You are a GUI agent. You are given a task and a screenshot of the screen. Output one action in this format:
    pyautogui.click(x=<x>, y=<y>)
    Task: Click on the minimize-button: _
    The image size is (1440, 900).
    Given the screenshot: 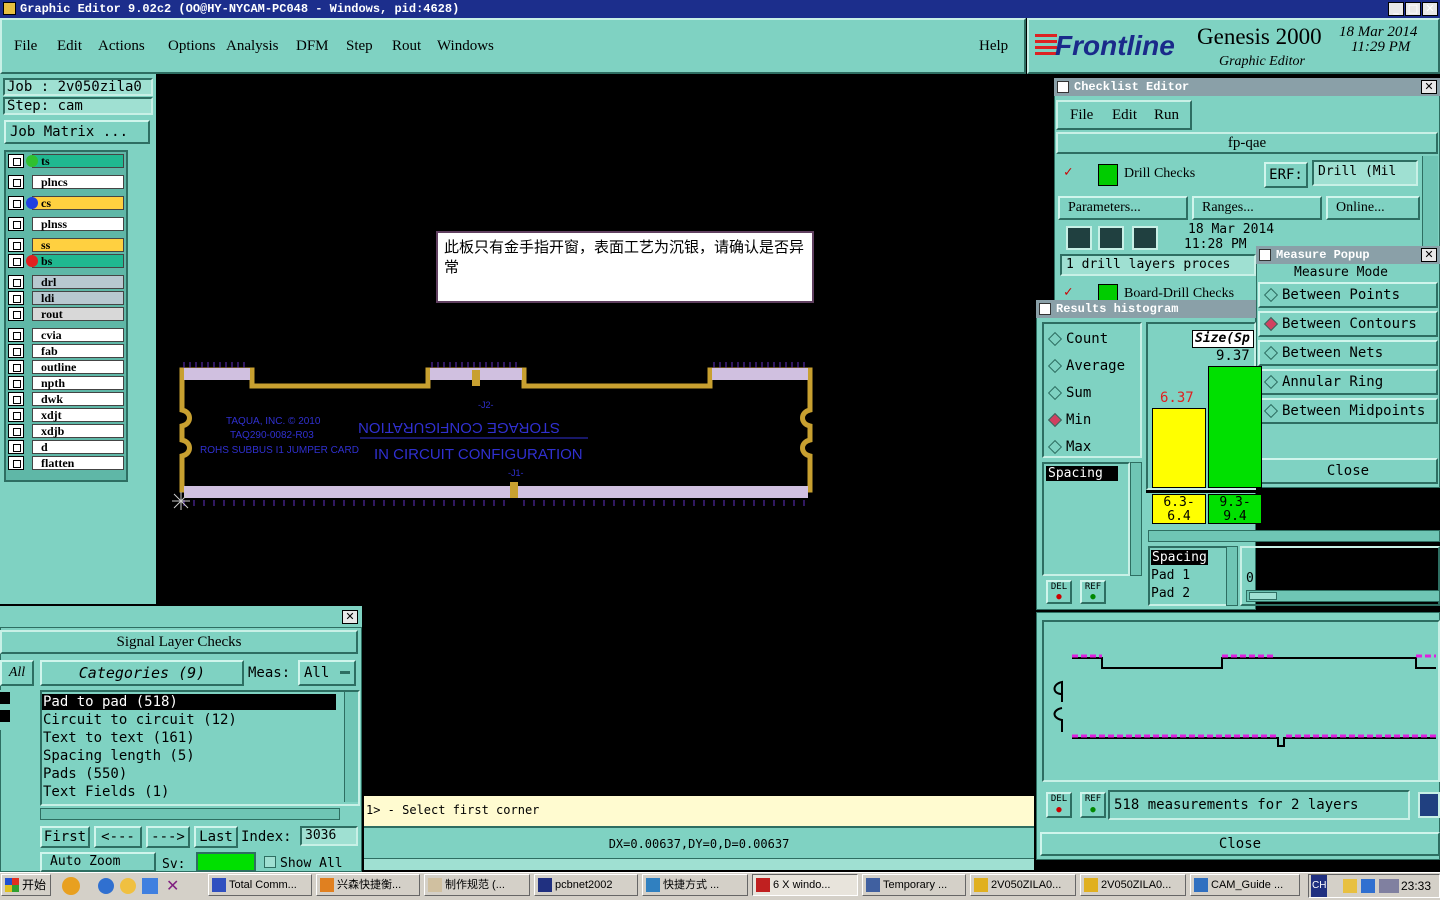 What is the action you would take?
    pyautogui.click(x=1396, y=9)
    